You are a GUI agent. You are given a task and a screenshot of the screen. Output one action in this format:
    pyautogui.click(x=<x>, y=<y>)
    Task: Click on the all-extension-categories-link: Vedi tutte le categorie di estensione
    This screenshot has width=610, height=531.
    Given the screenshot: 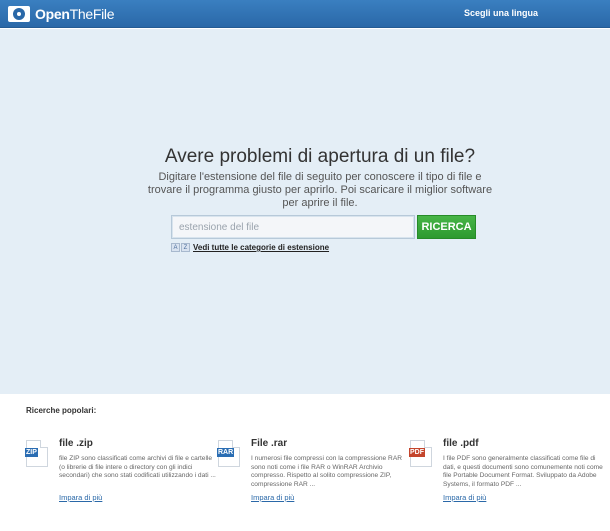 What is the action you would take?
    pyautogui.click(x=261, y=247)
    